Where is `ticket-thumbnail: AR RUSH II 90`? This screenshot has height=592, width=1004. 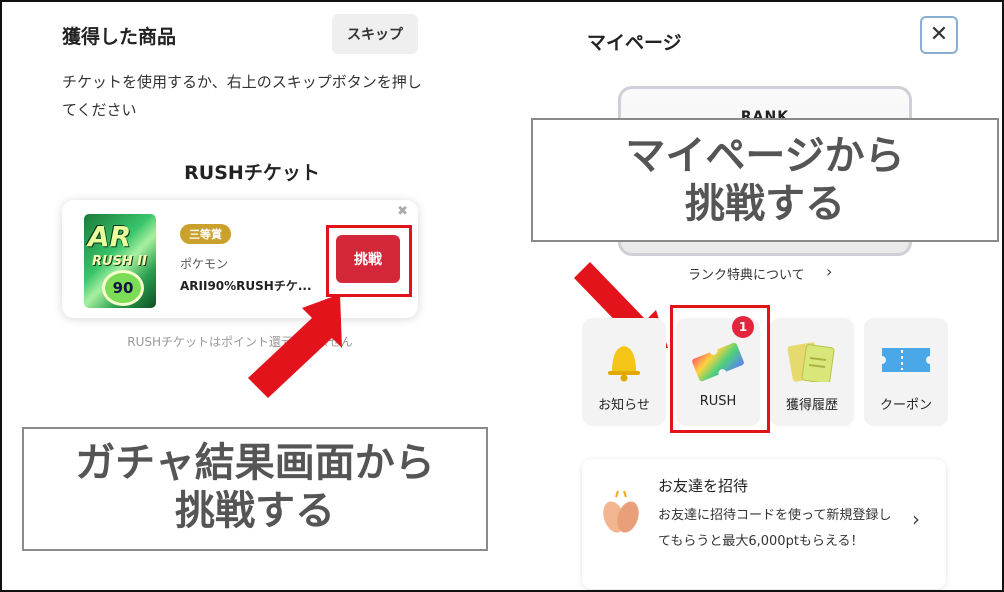
ticket-thumbnail: AR RUSH II 90 is located at coordinates (120, 261).